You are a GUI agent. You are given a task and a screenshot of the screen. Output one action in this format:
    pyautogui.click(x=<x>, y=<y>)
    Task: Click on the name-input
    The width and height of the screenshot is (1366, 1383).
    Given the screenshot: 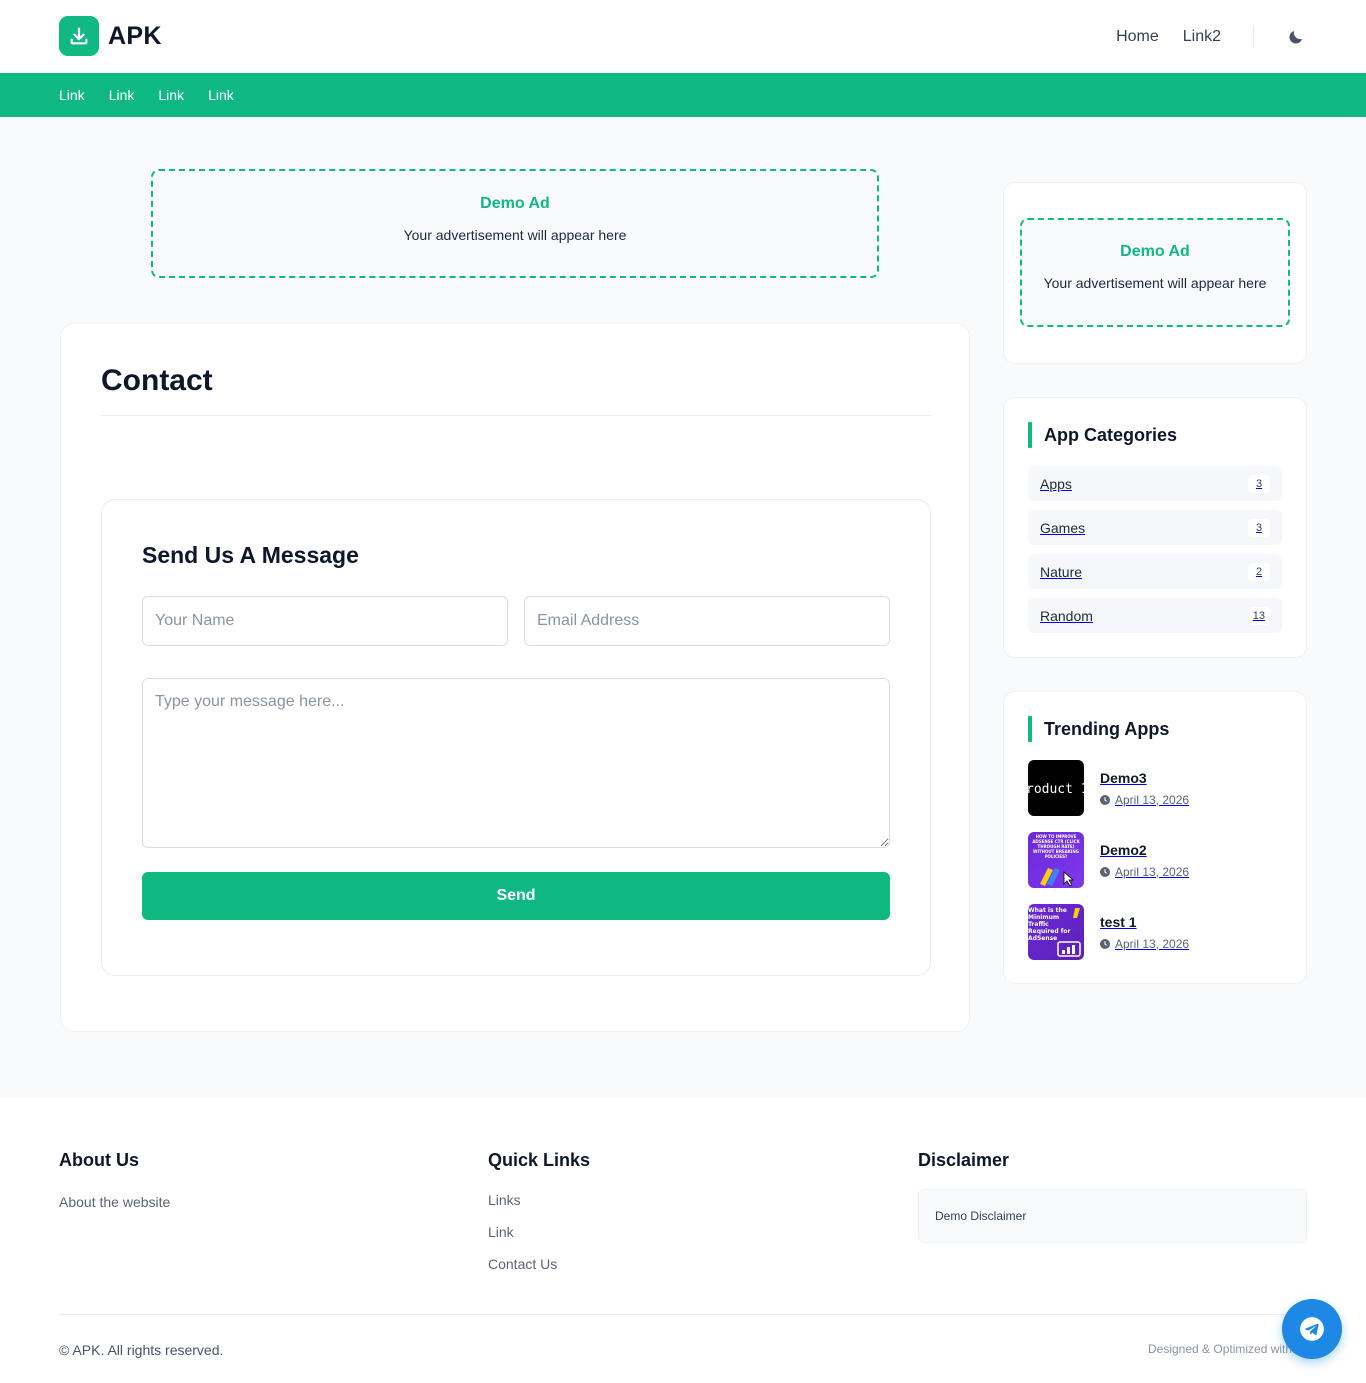 What is the action you would take?
    pyautogui.click(x=325, y=621)
    